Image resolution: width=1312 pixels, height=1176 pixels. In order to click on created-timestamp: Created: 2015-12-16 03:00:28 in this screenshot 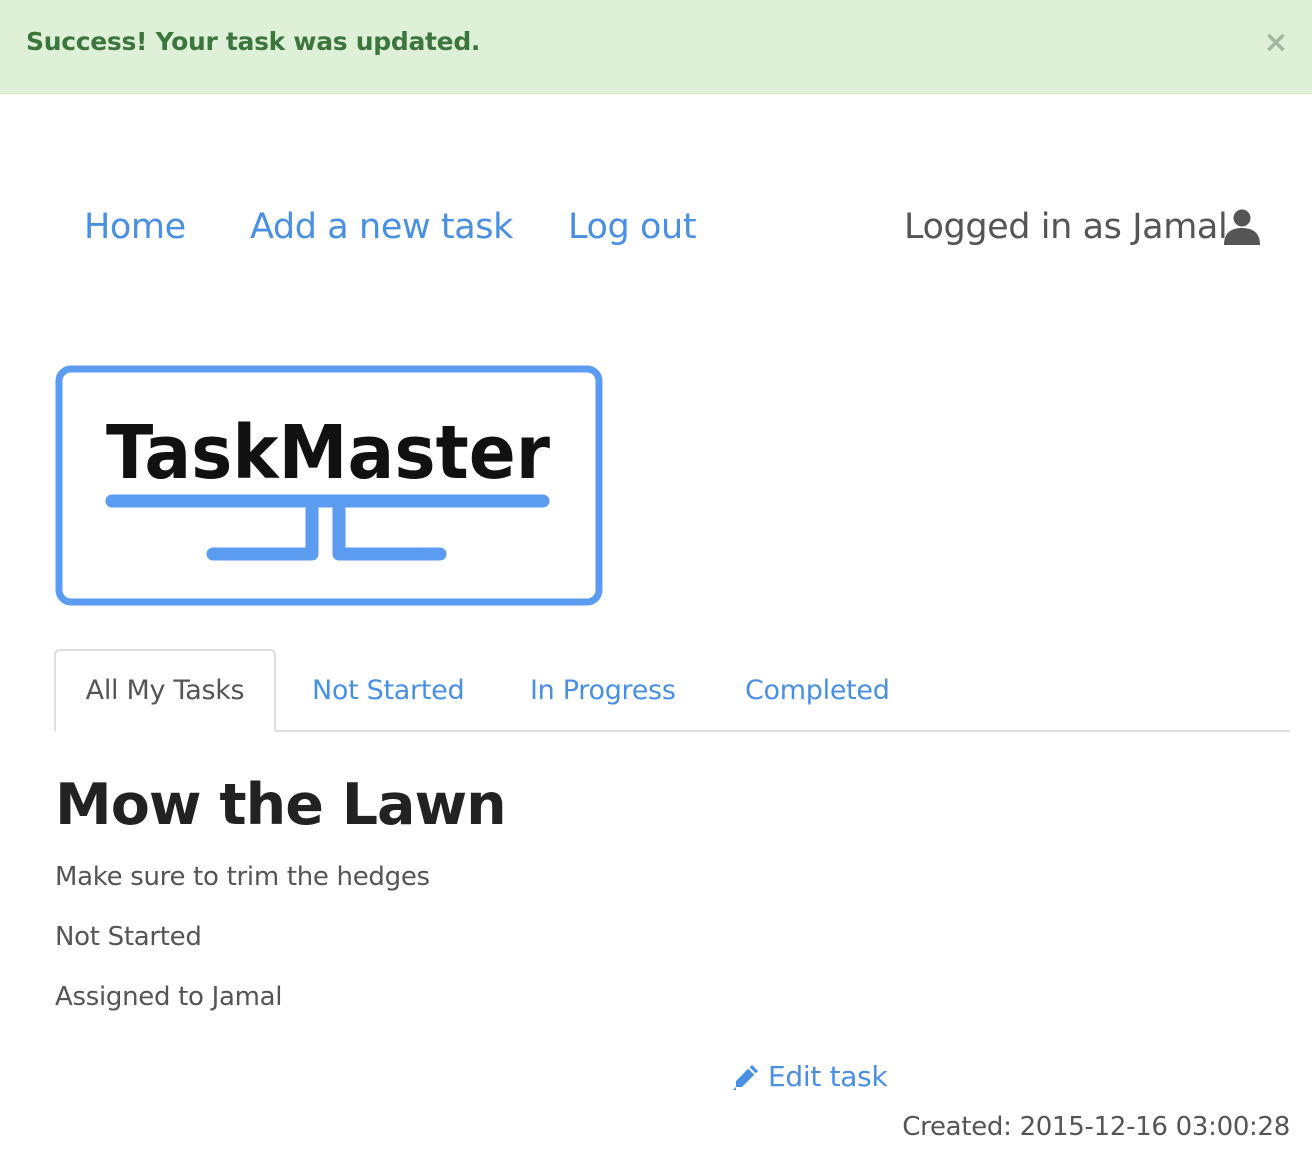, I will do `click(1096, 1127)`.